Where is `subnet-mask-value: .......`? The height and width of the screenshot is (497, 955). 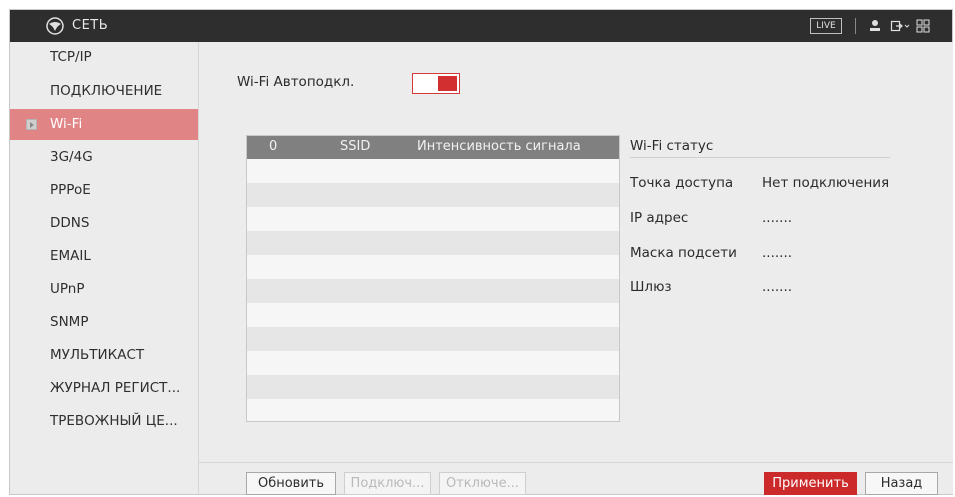
subnet-mask-value: ....... is located at coordinates (777, 253).